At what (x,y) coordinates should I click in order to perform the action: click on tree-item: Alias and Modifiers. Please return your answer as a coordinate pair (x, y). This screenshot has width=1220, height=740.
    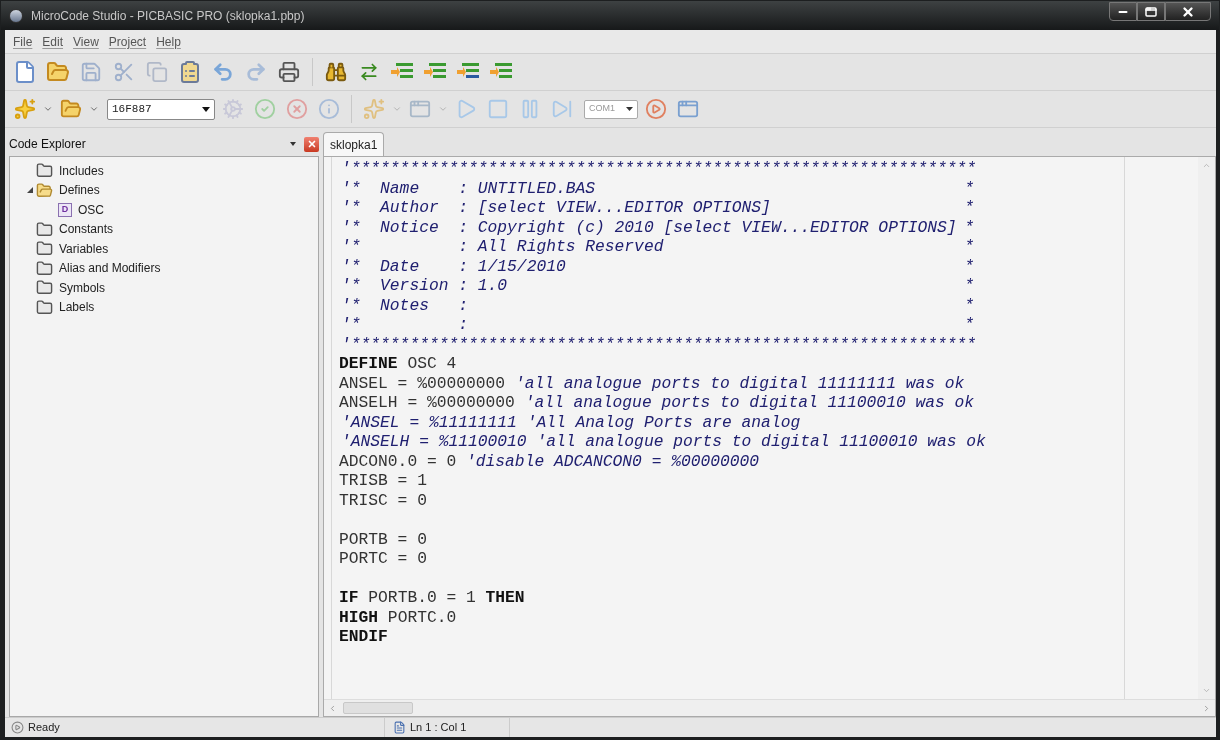
    Looking at the image, I should click on (110, 268).